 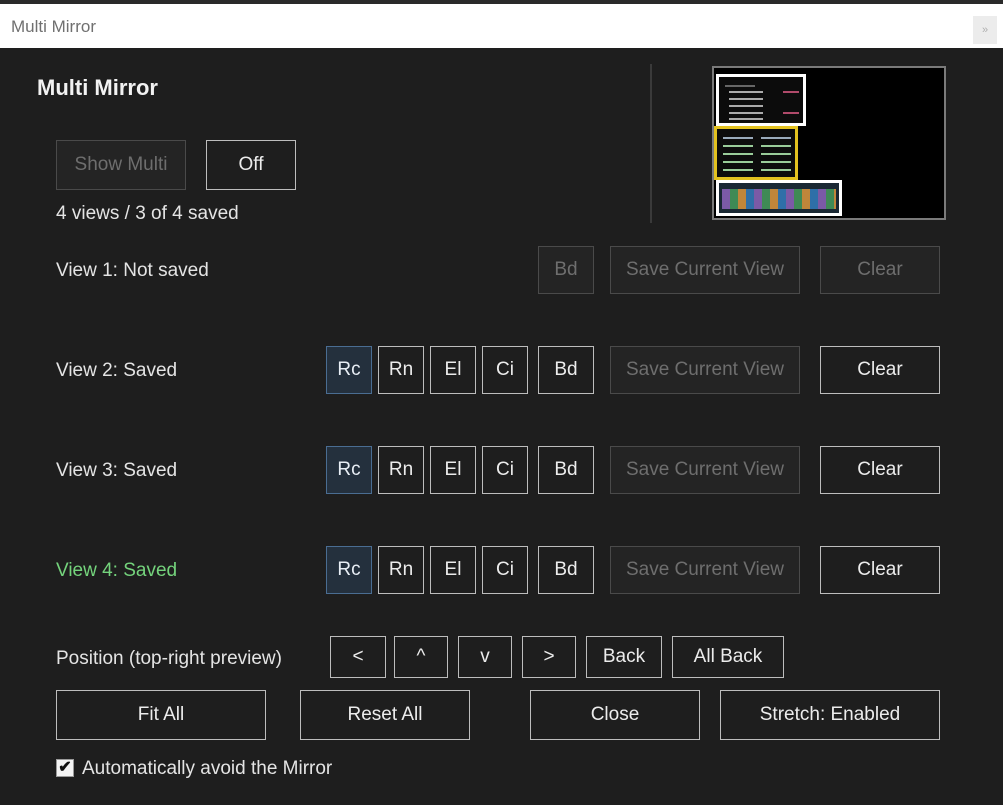 What do you see at coordinates (505, 470) in the screenshot?
I see `view-3-ci-button: Ci` at bounding box center [505, 470].